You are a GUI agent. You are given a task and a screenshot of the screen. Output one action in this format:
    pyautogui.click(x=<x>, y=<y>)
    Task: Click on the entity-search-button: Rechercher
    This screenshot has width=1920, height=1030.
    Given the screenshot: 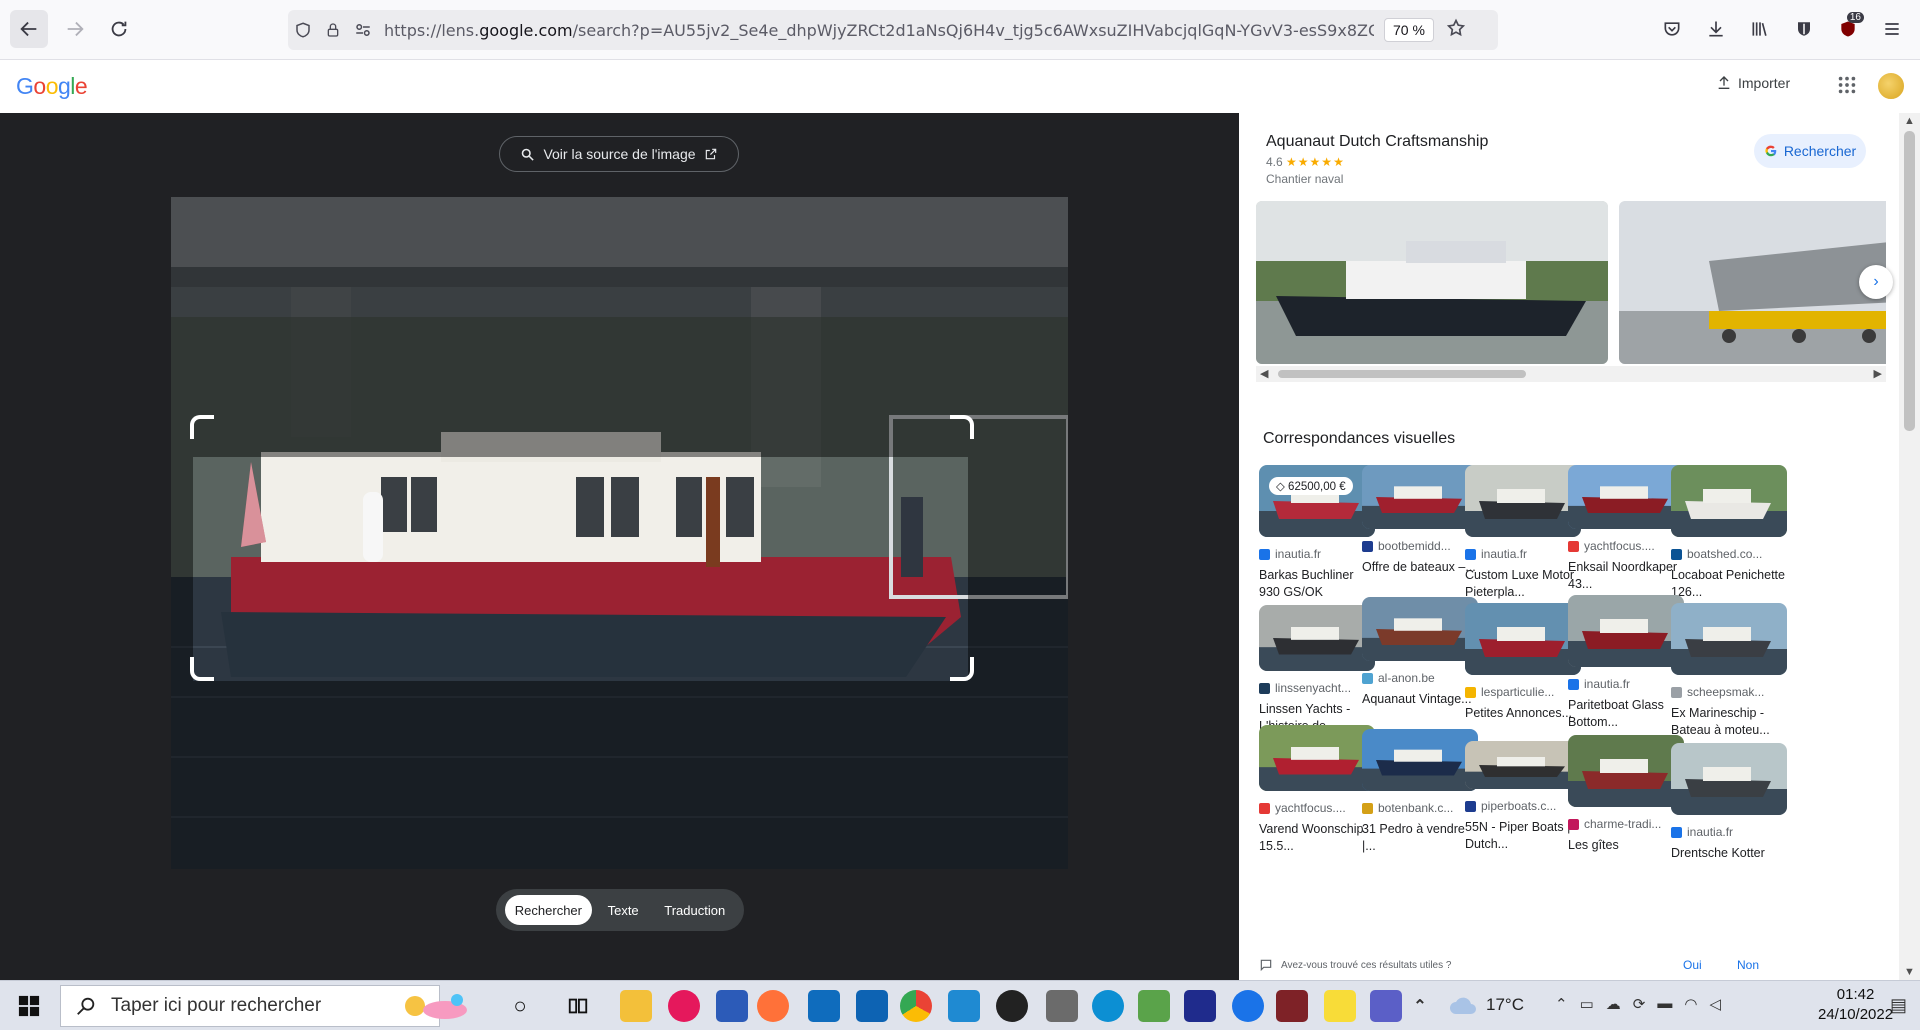 What is the action you would take?
    pyautogui.click(x=1810, y=151)
    